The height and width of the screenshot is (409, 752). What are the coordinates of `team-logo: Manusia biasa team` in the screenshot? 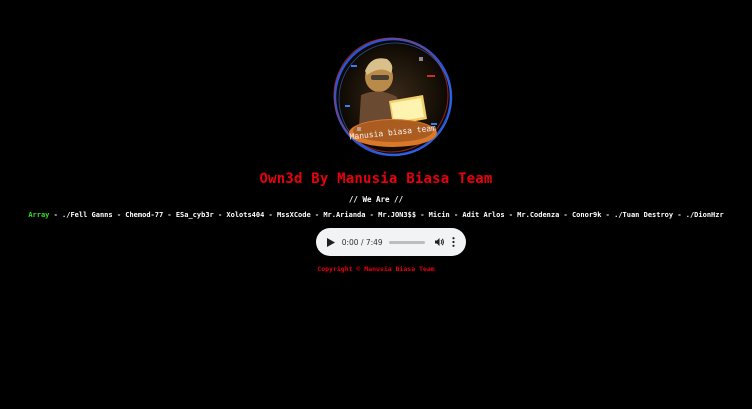 It's located at (393, 97).